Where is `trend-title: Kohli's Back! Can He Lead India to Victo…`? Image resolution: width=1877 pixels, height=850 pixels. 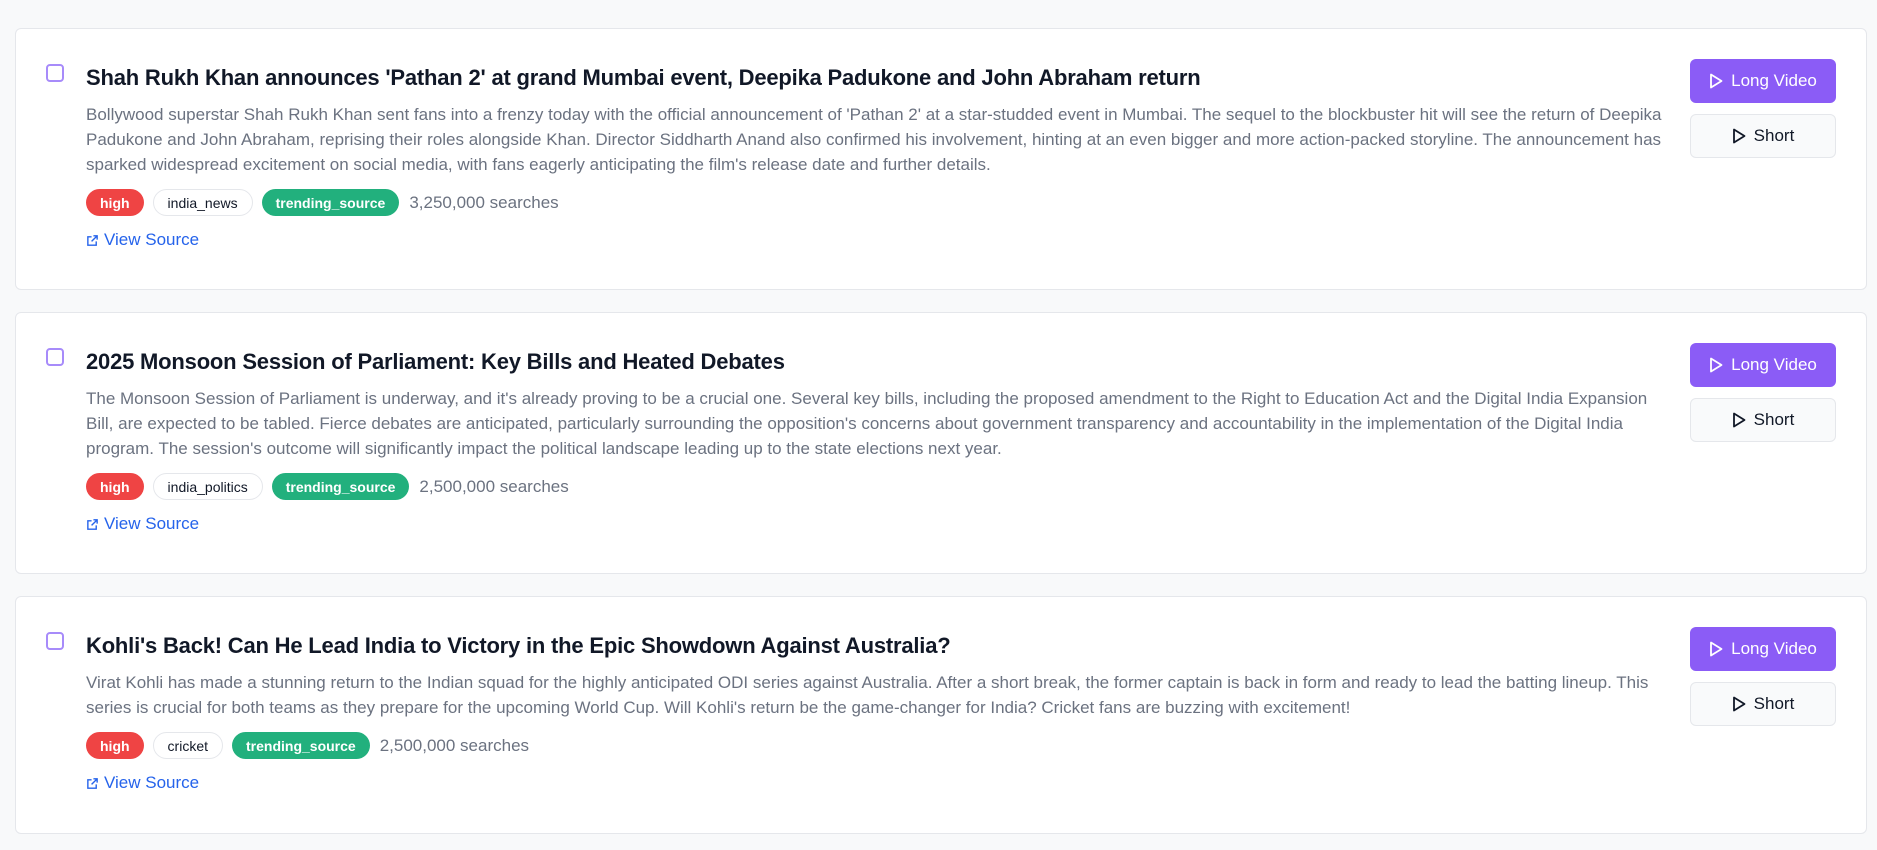
trend-title: Kohli's Back! Can He Lead India to Victo… is located at coordinates (518, 645).